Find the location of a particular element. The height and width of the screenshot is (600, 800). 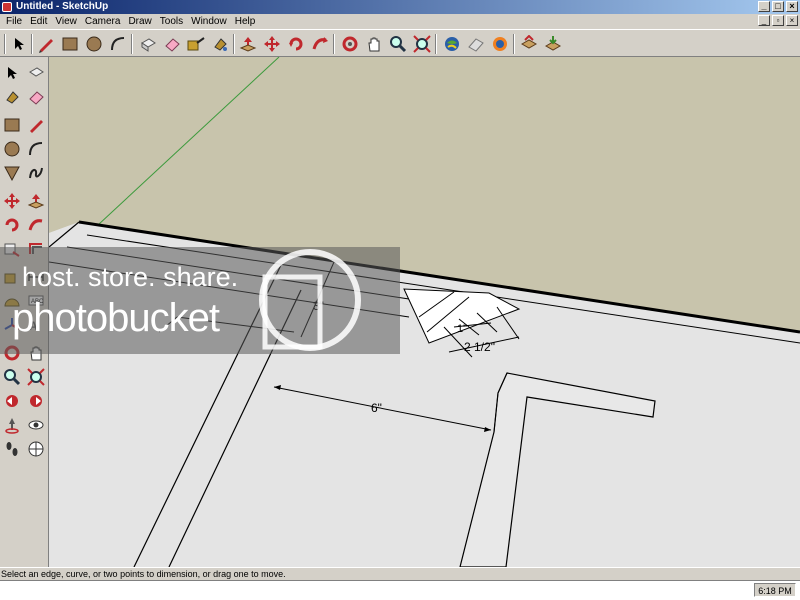

doc-close-button: × is located at coordinates (792, 20).